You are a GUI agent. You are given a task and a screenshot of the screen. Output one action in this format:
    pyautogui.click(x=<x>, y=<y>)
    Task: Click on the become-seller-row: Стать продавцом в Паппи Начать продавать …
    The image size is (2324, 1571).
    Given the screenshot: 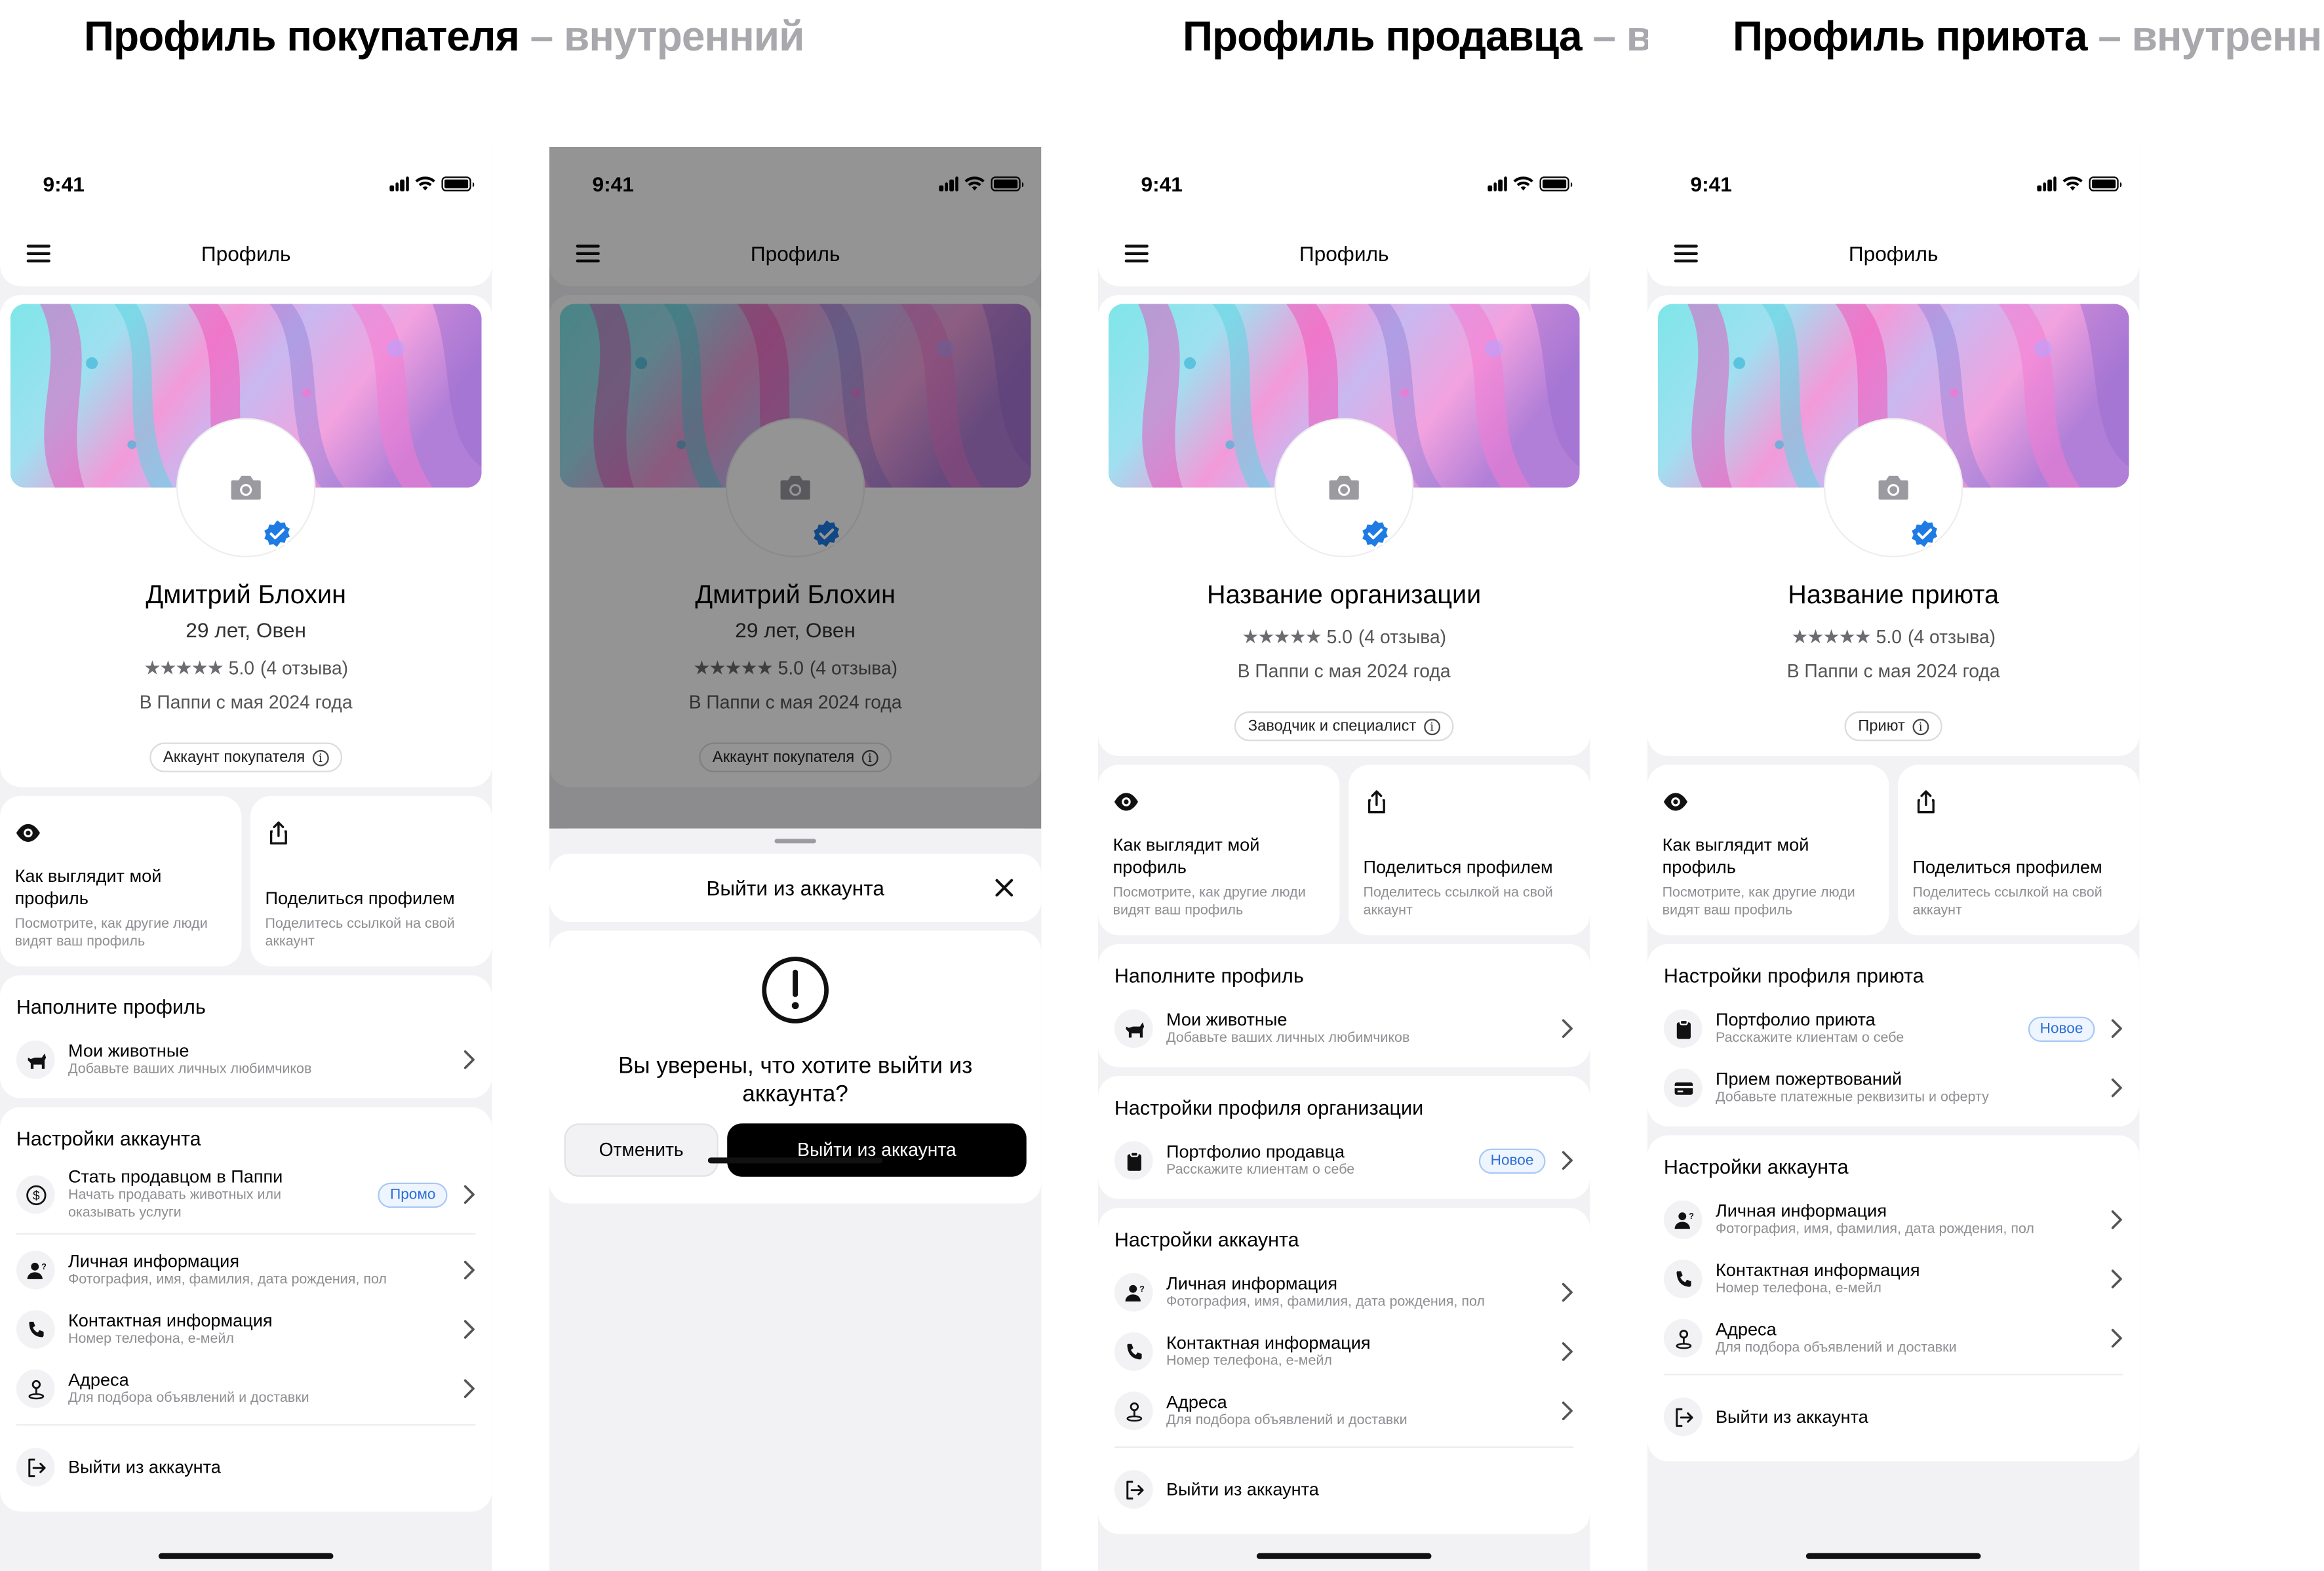 What is the action you would take?
    pyautogui.click(x=246, y=1195)
    